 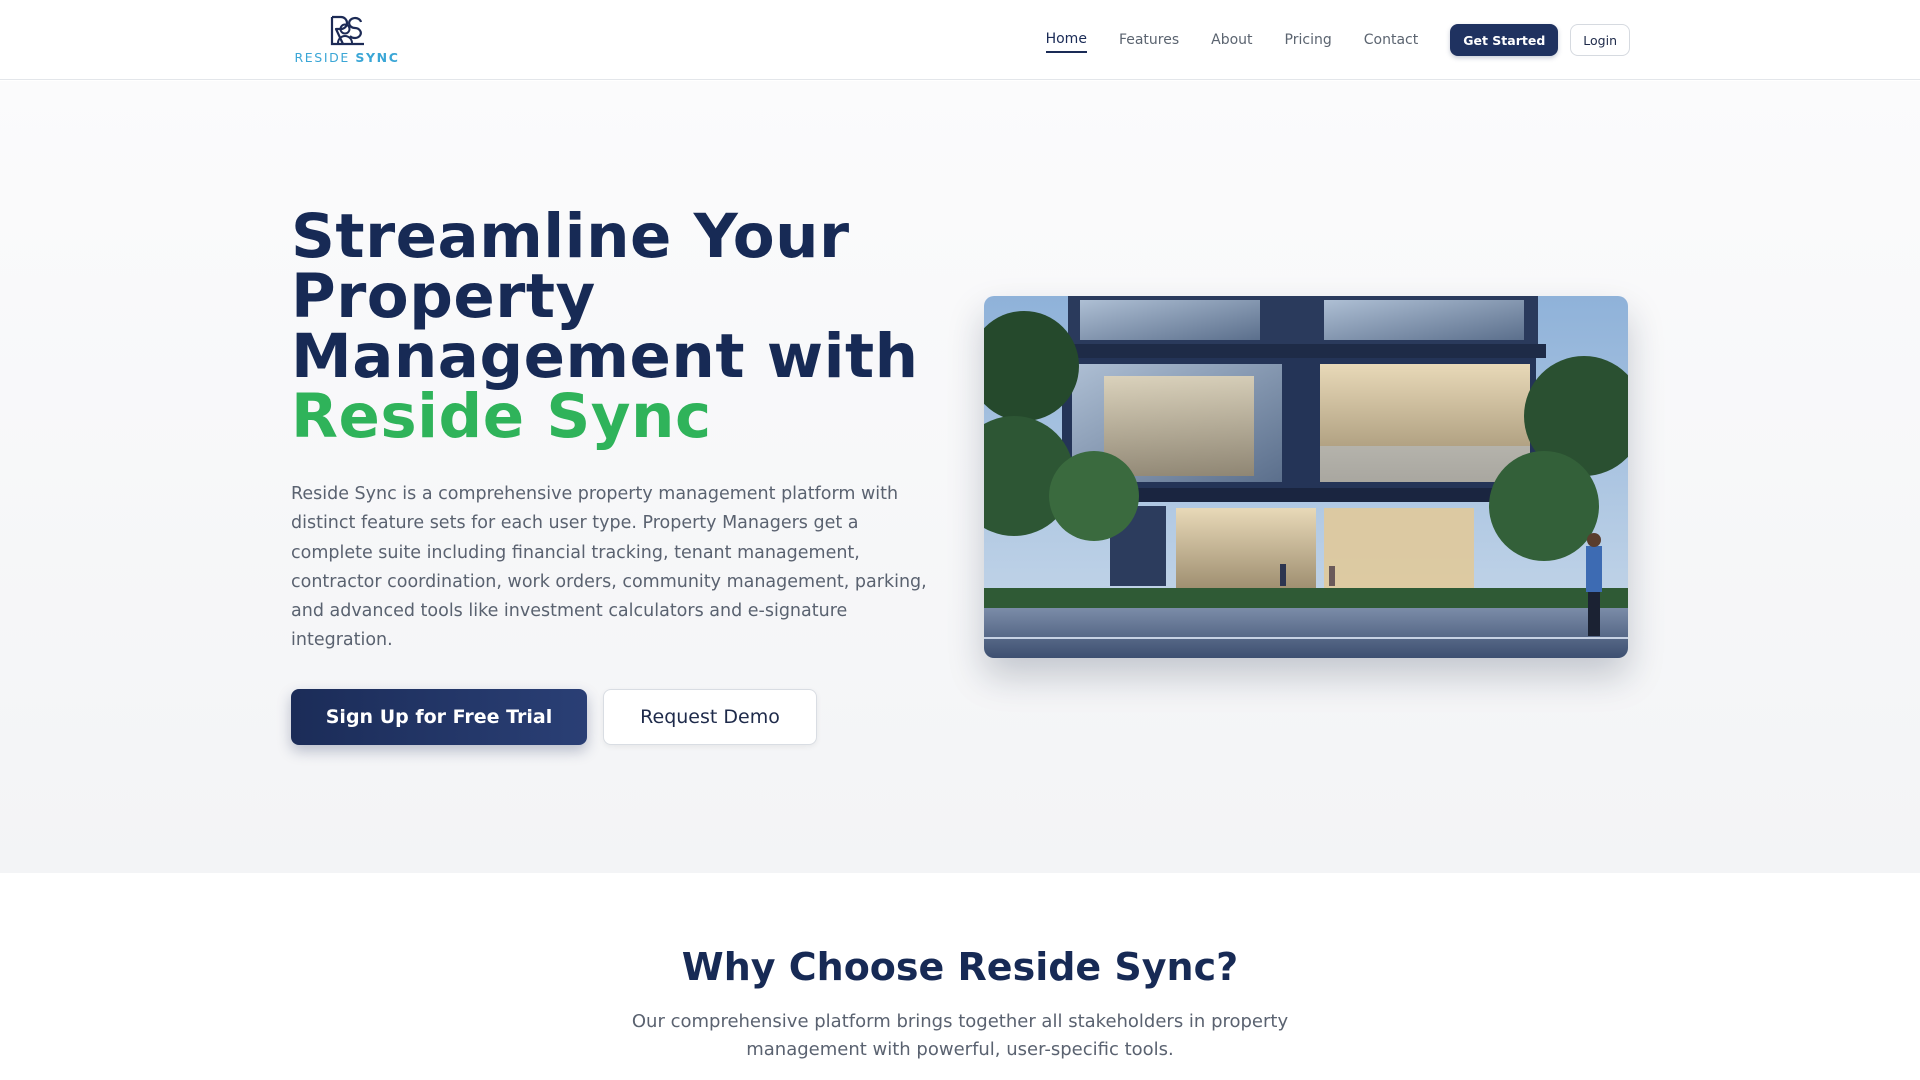 What do you see at coordinates (1149, 40) in the screenshot?
I see `nav-features: Features` at bounding box center [1149, 40].